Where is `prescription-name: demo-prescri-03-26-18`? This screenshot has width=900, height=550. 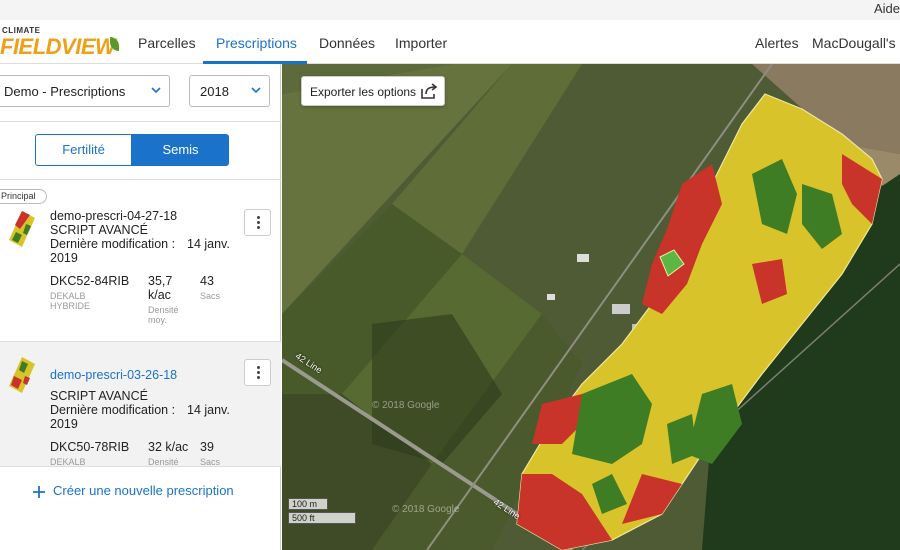 prescription-name: demo-prescri-03-26-18 is located at coordinates (113, 375).